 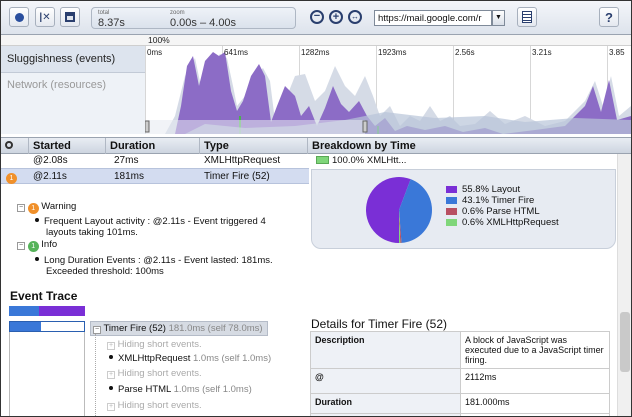 I want to click on zoom-in-icon: +, so click(x=336, y=17).